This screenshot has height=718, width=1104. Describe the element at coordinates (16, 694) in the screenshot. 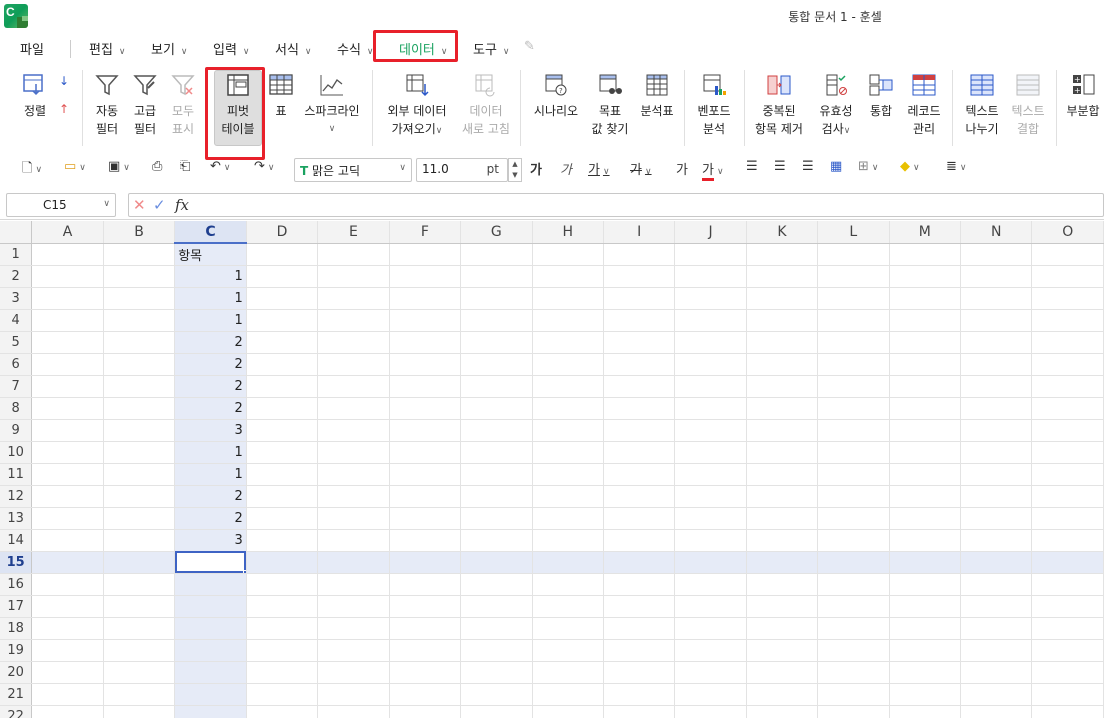

I see `row-header: 21` at that location.